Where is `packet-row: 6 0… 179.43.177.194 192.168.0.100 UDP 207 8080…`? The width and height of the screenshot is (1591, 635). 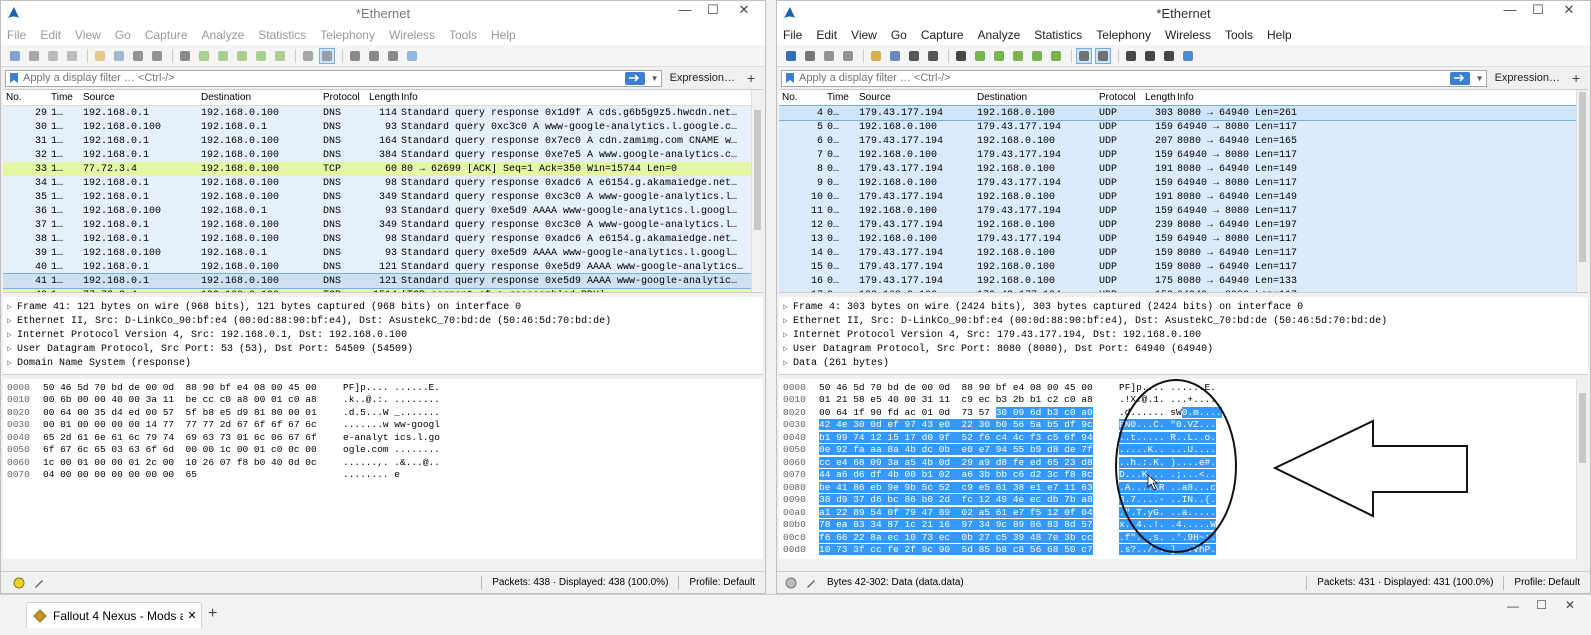 packet-row: 6 0… 179.43.177.194 192.168.0.100 UDP 207 8080… is located at coordinates (1183, 141).